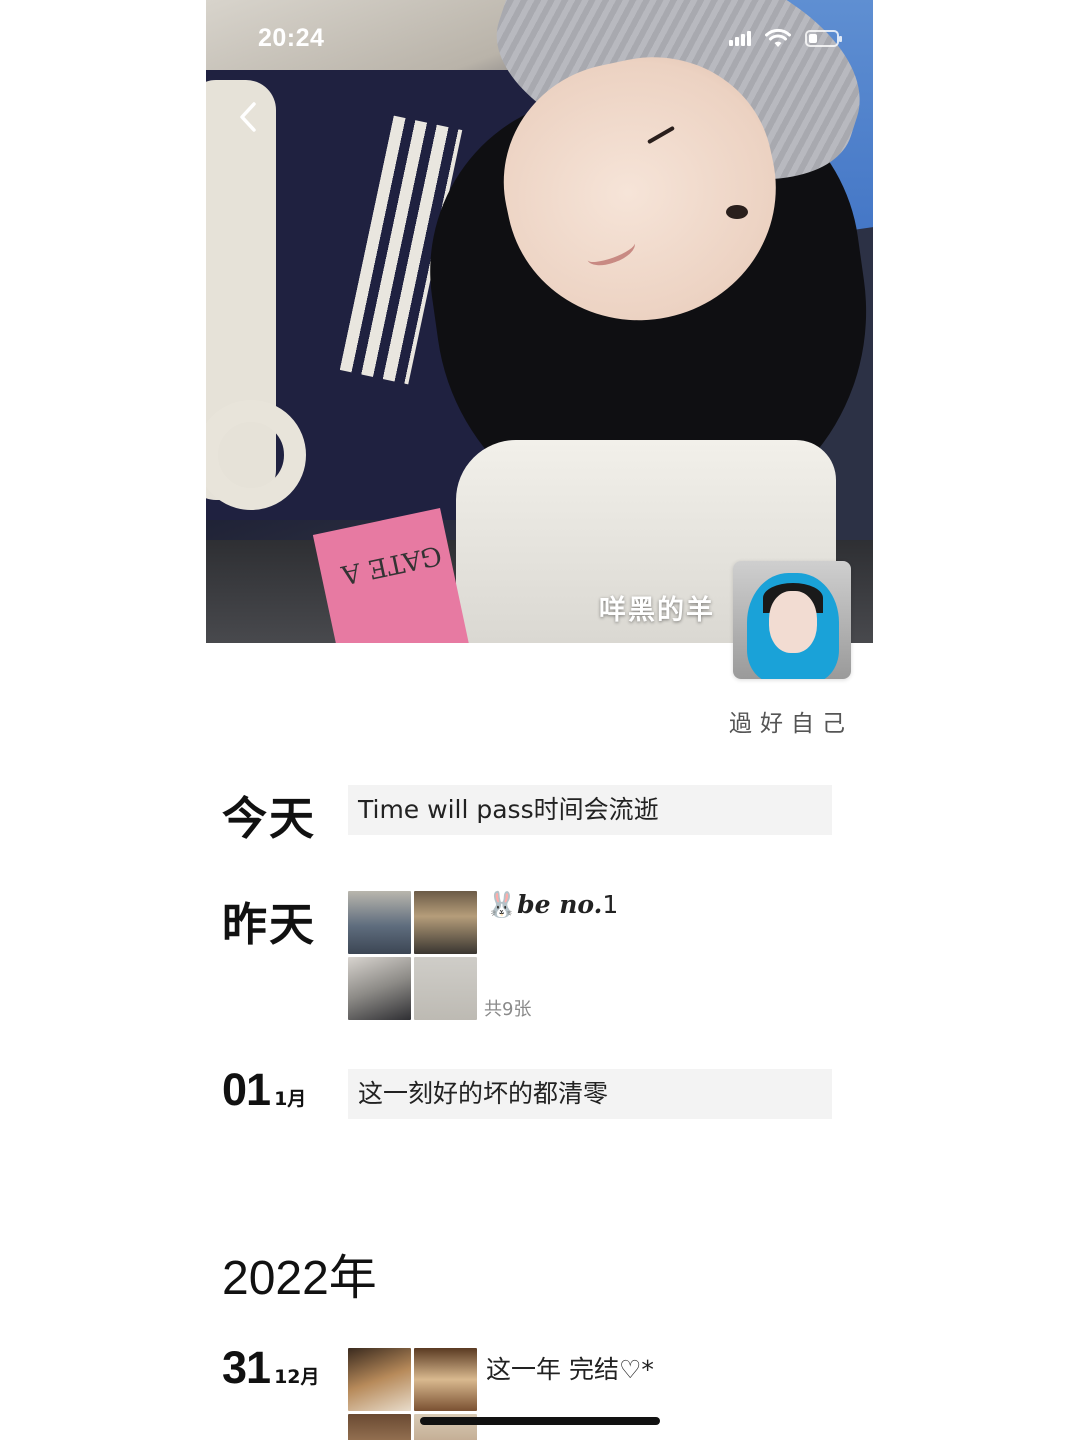 This screenshot has width=1080, height=1440. I want to click on post-day-label: 今天, so click(269, 818).